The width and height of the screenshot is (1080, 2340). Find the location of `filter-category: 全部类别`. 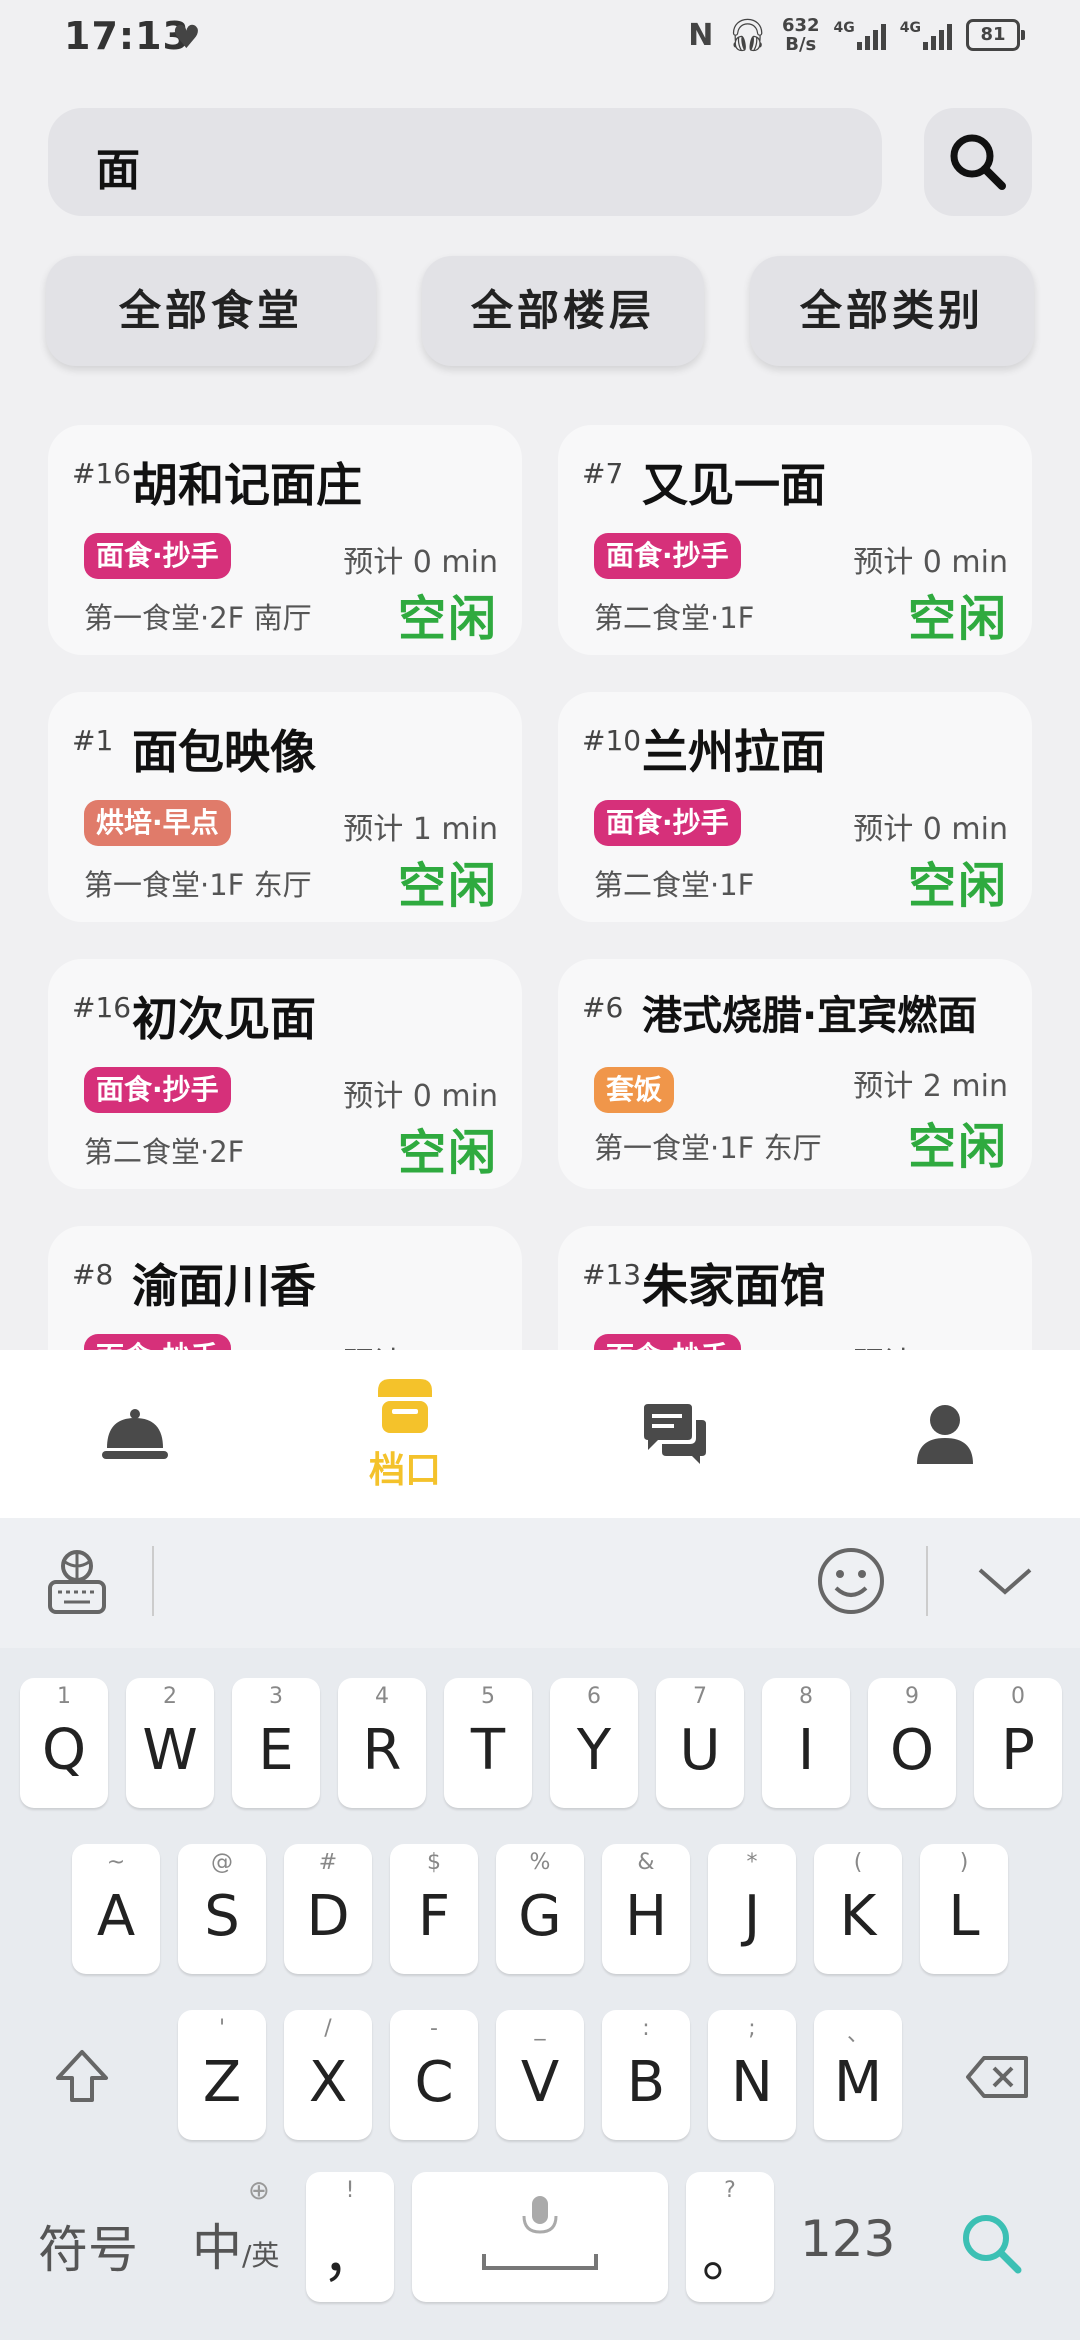

filter-category: 全部类别 is located at coordinates (892, 311).